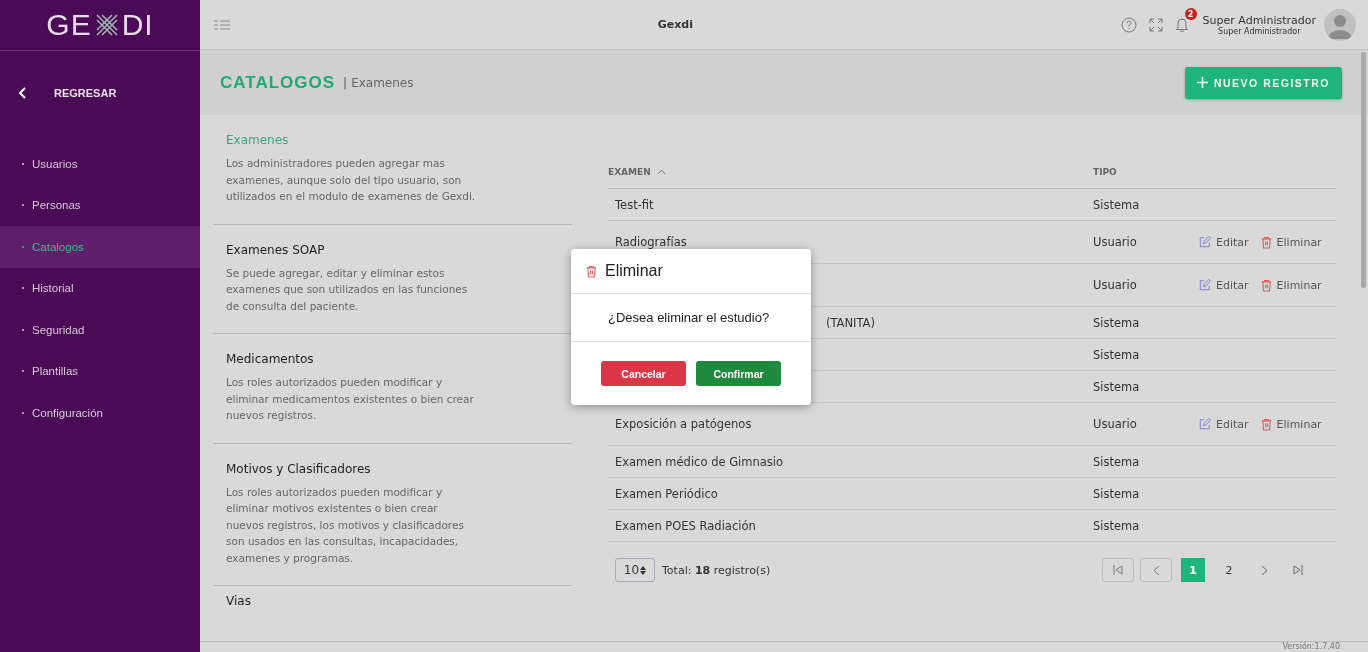  What do you see at coordinates (1105, 171) in the screenshot?
I see `column-header: TIPO` at bounding box center [1105, 171].